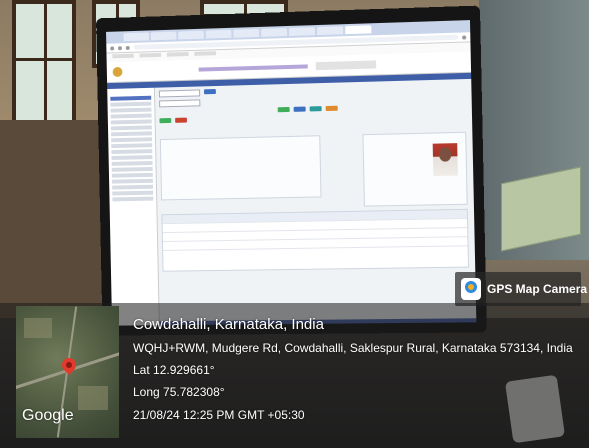 Image resolution: width=589 pixels, height=448 pixels. I want to click on details-panel, so click(240, 168).